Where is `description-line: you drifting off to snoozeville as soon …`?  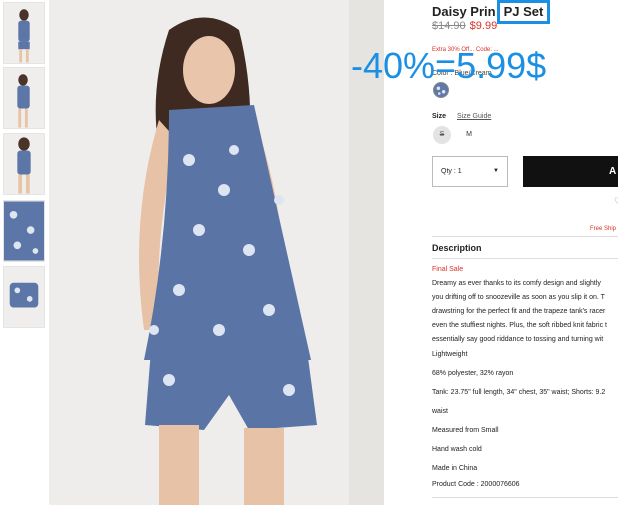 description-line: you drifting off to snoozeville as soon … is located at coordinates (518, 297).